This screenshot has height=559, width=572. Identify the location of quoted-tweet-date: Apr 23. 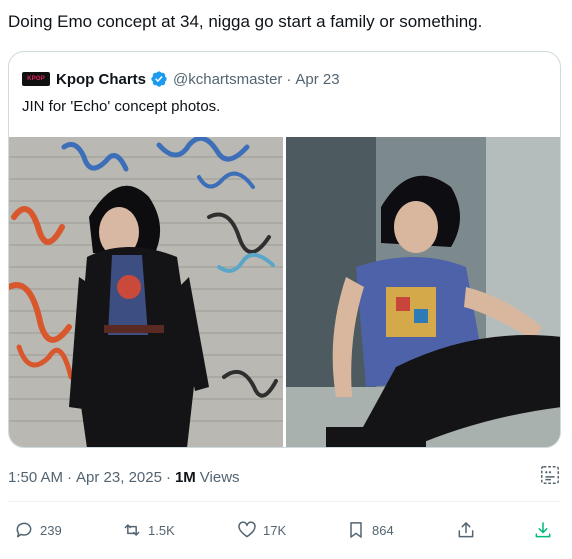
(317, 79).